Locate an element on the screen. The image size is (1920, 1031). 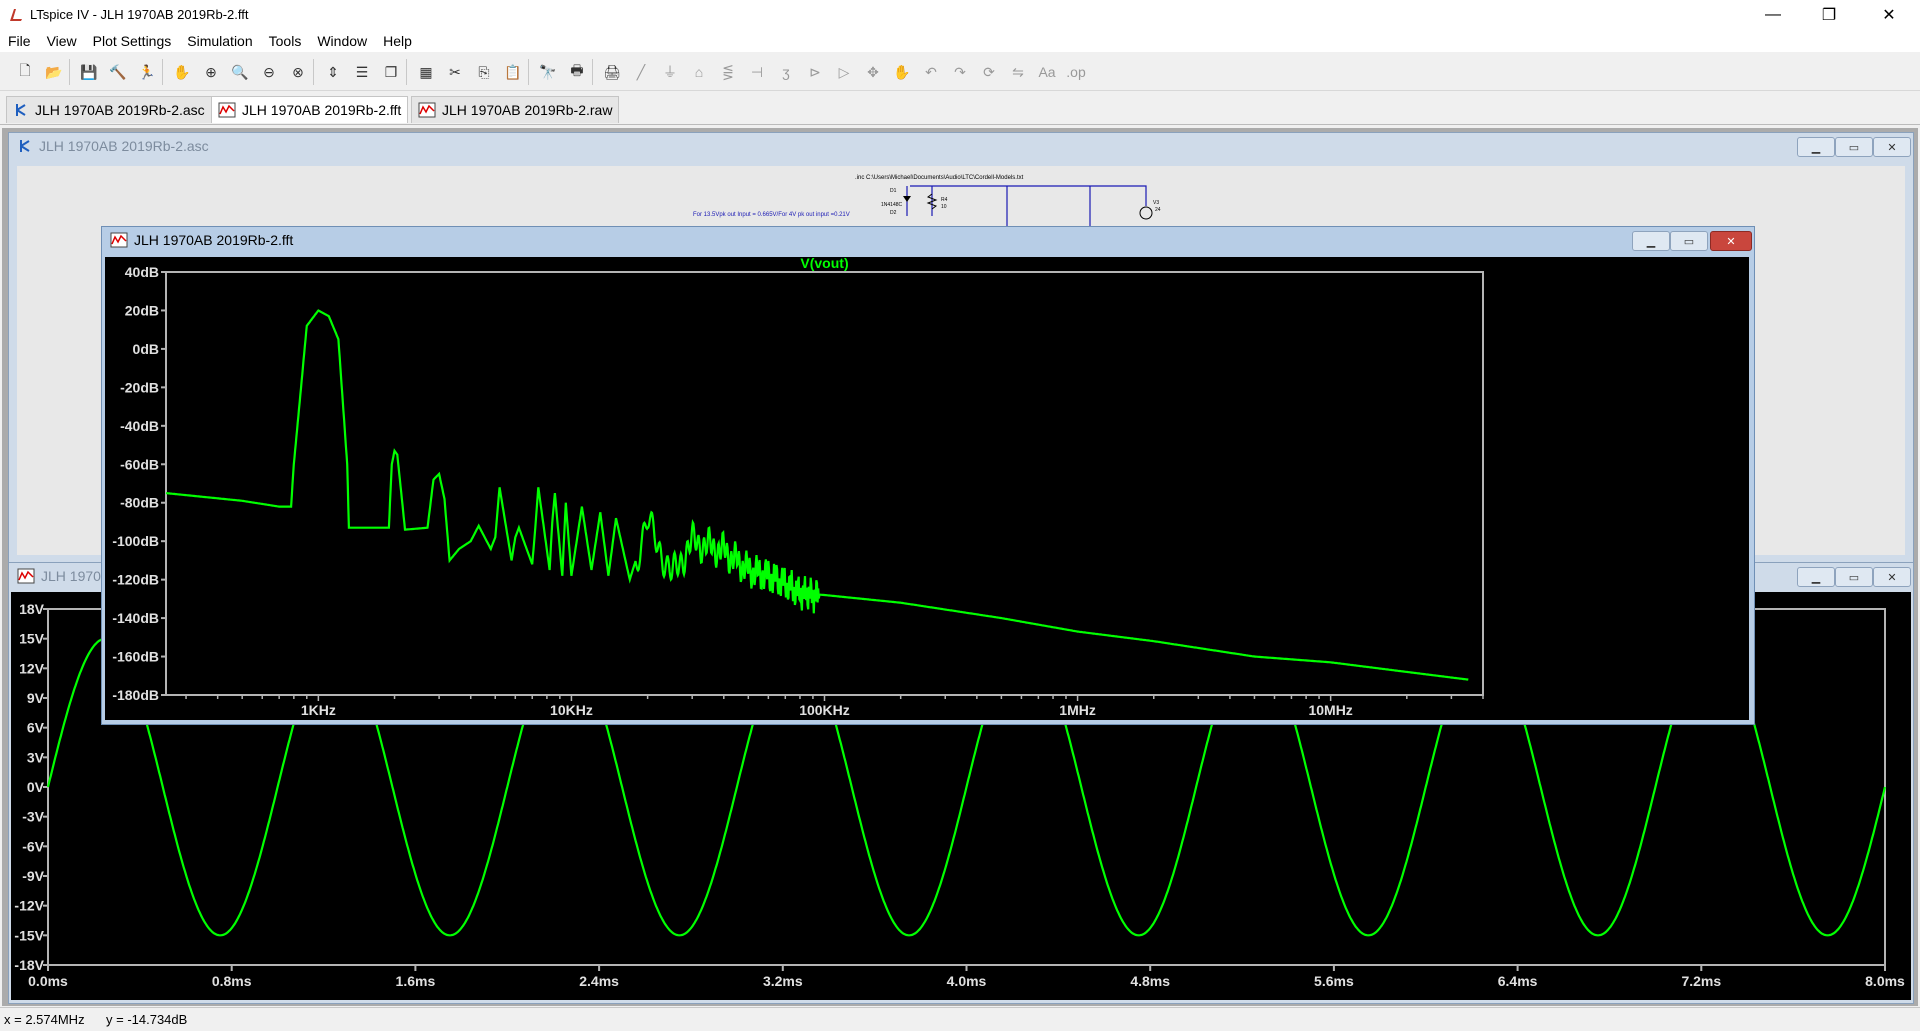
find-icon: 🔭 is located at coordinates (548, 72).